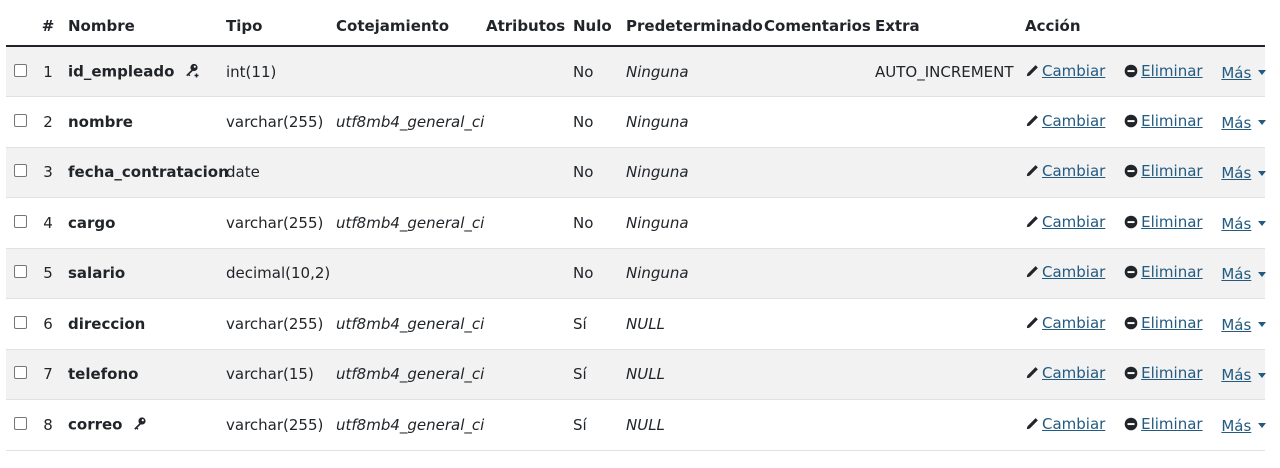  What do you see at coordinates (48, 273) in the screenshot?
I see `row-number: 5` at bounding box center [48, 273].